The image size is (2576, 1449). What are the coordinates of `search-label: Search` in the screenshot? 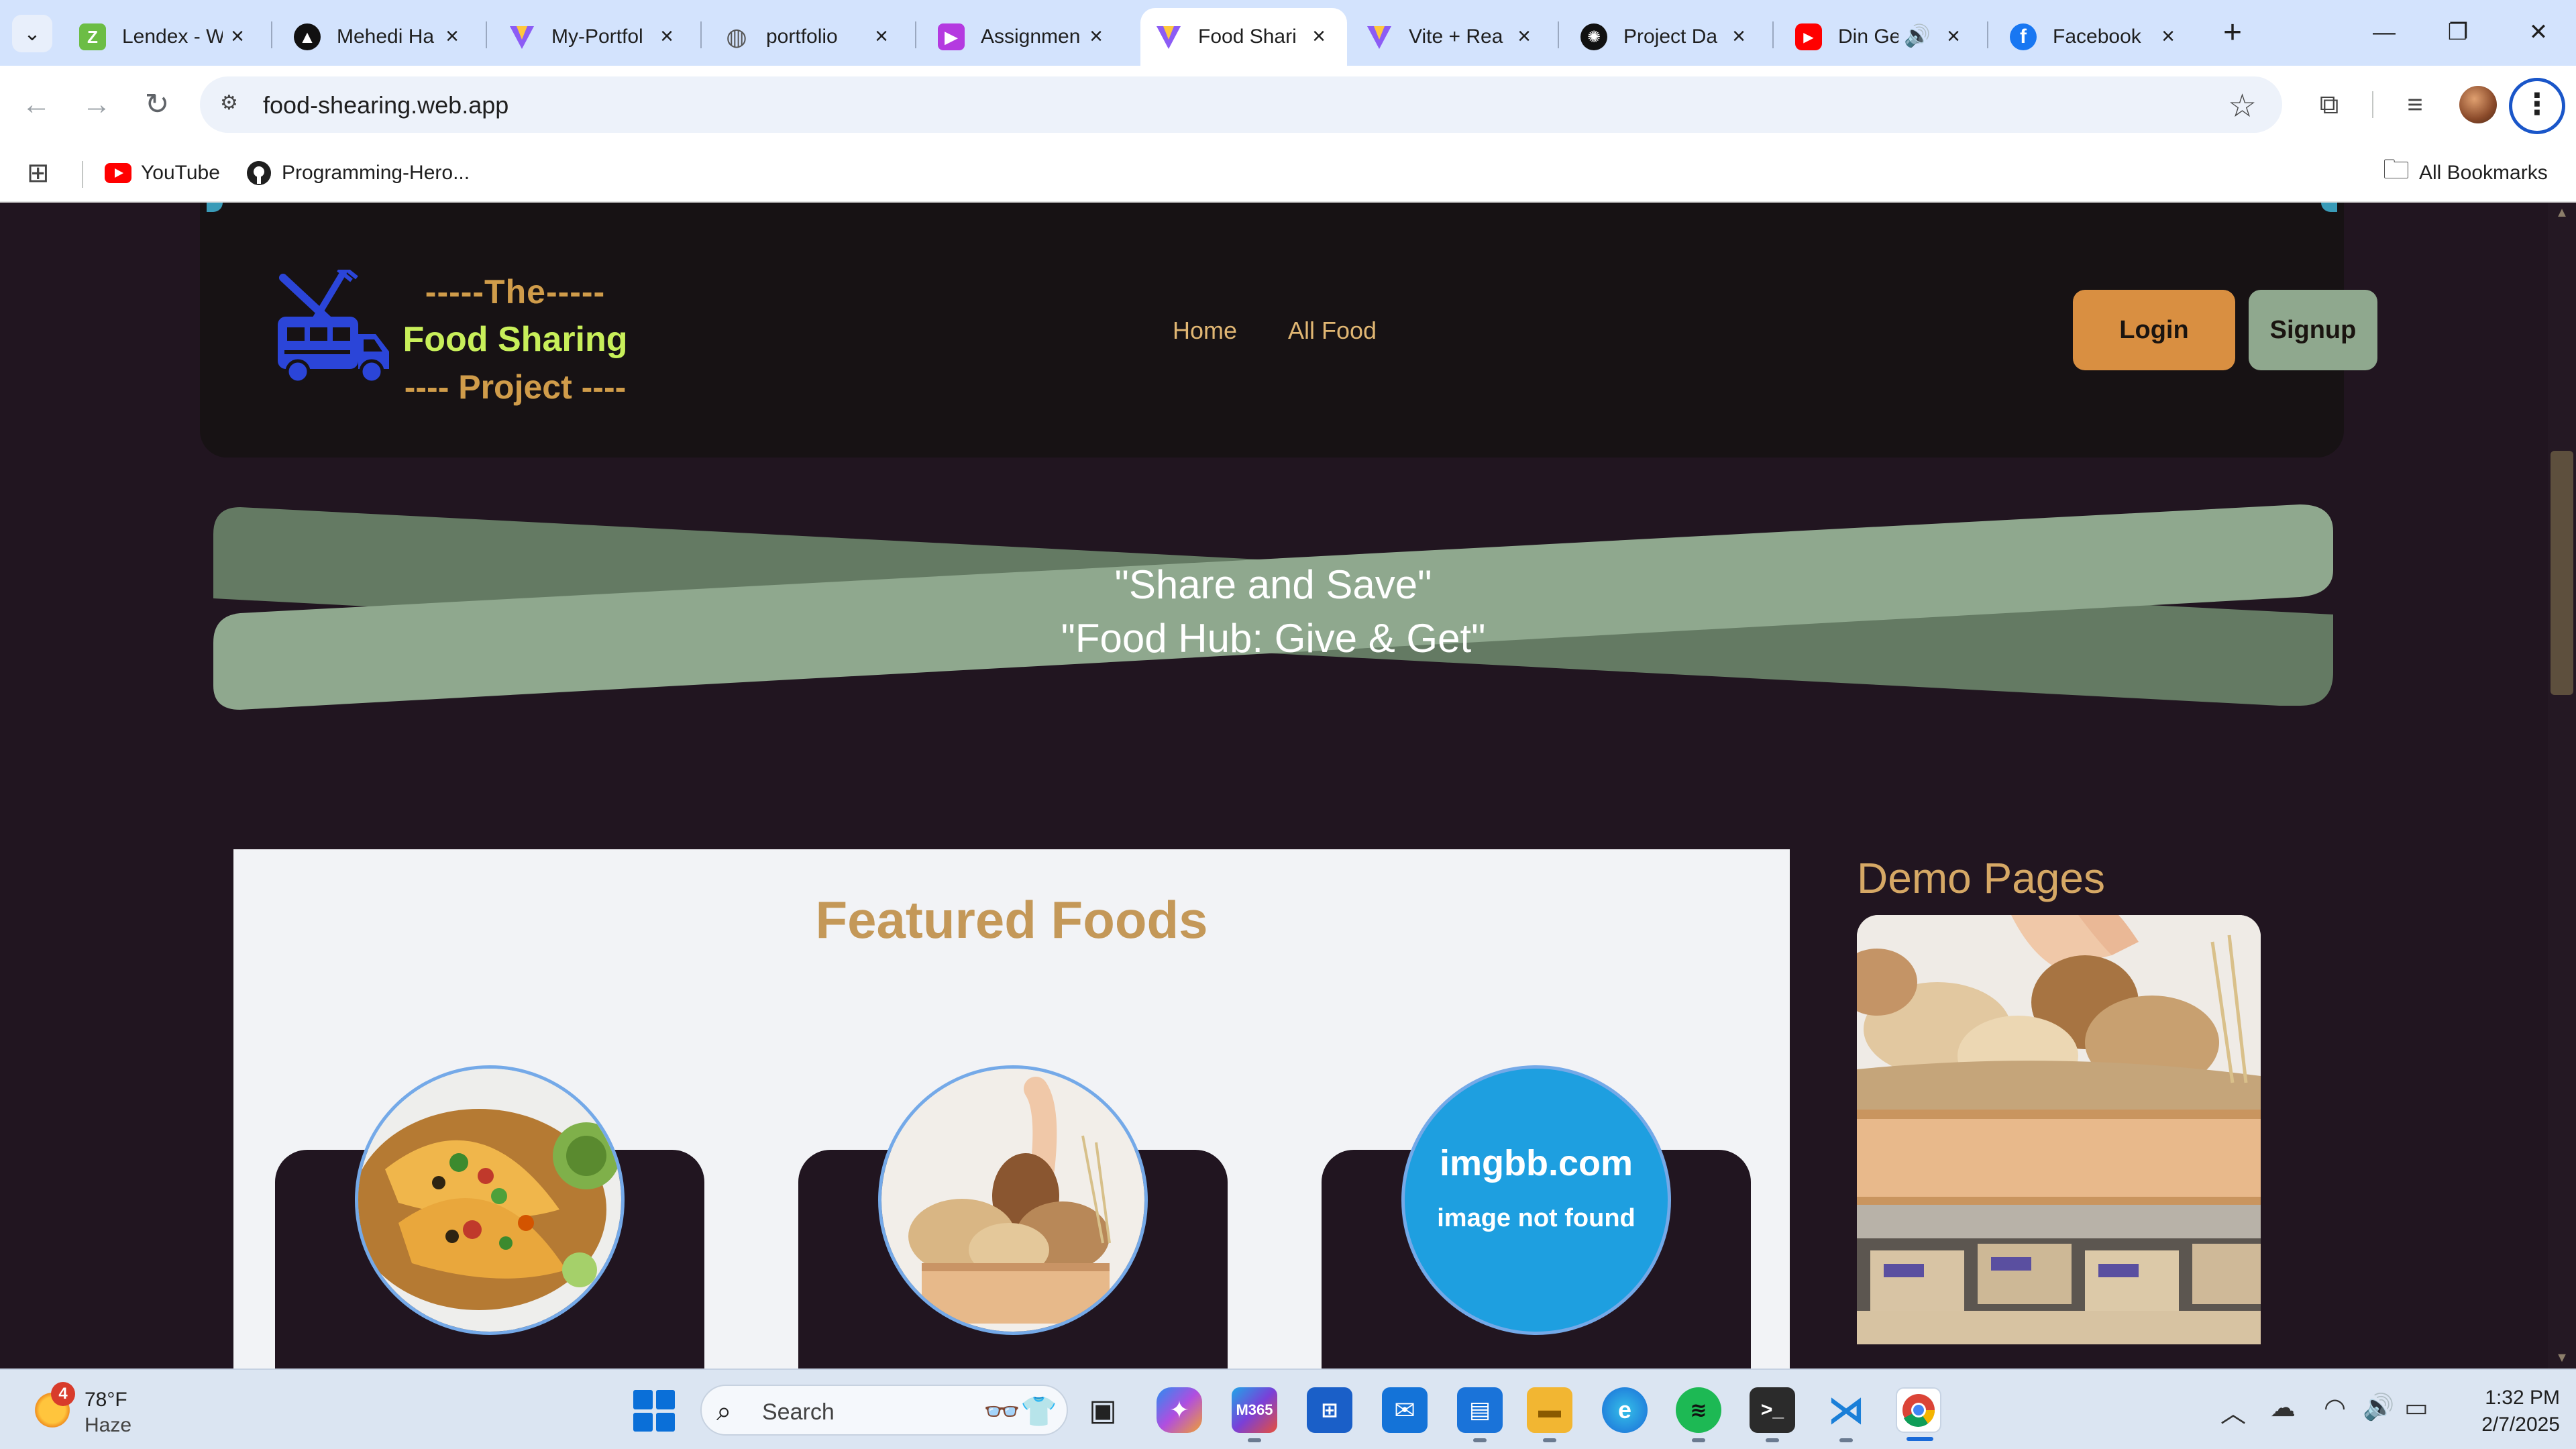 It's located at (798, 1412).